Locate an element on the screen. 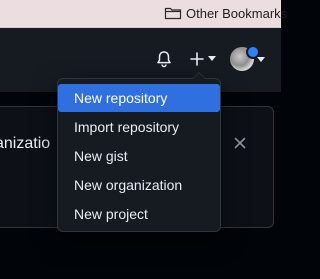 The image size is (320, 279). banner-text: anizatio is located at coordinates (25, 143).